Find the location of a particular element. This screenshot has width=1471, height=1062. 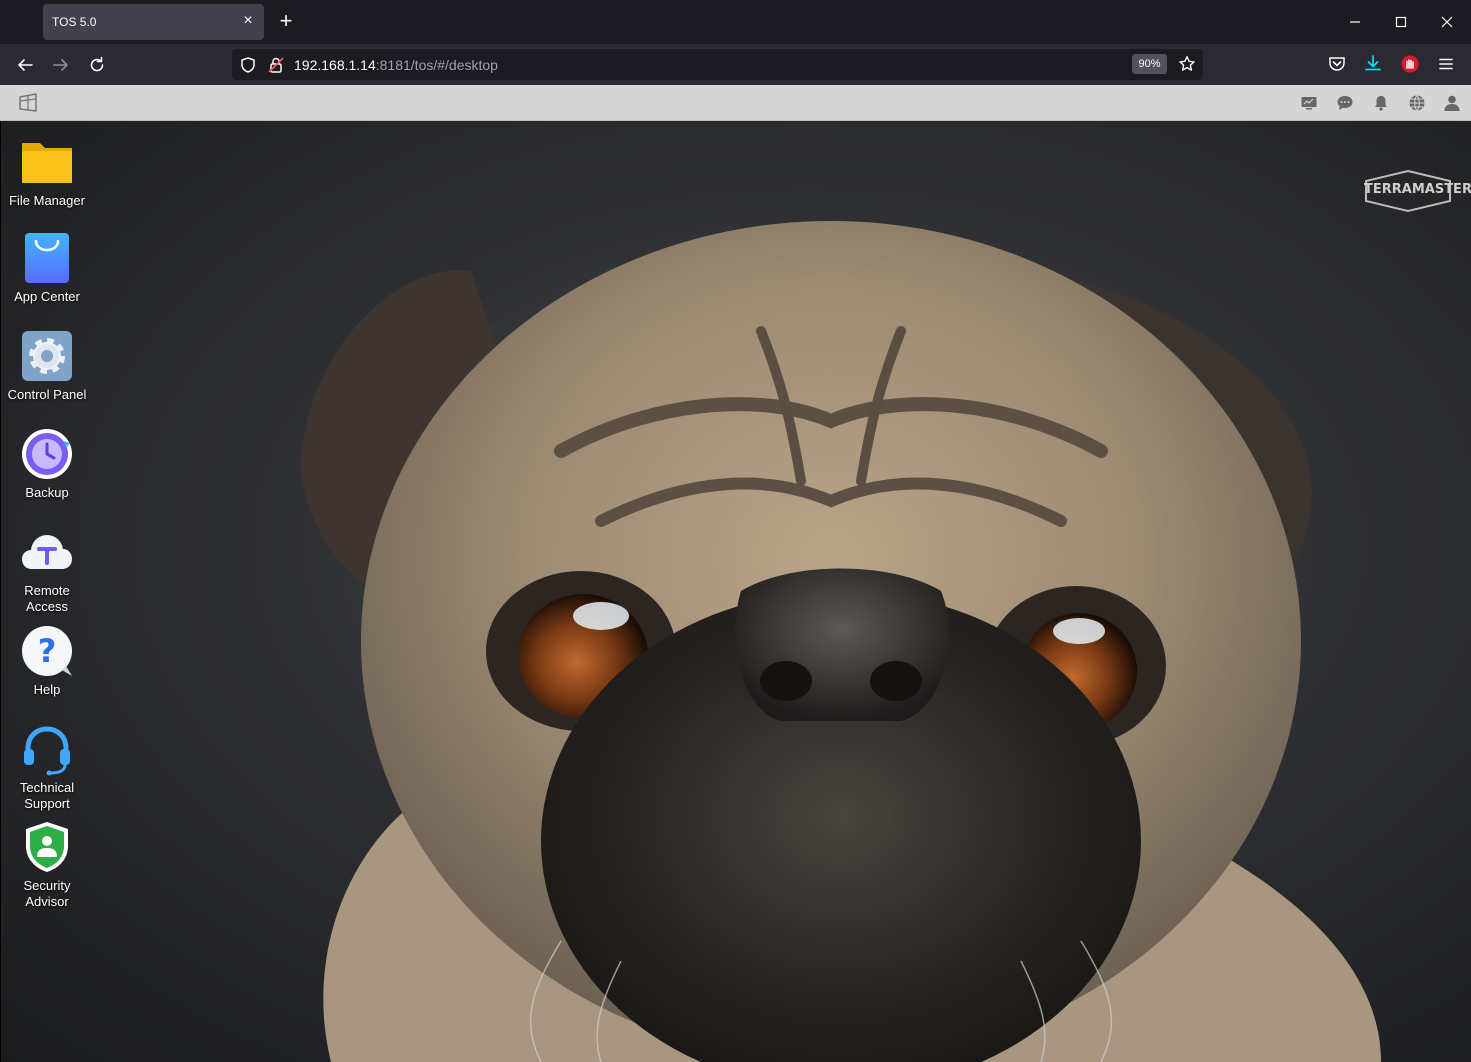

browser-tab: TOS 5.0 × is located at coordinates (153, 22).